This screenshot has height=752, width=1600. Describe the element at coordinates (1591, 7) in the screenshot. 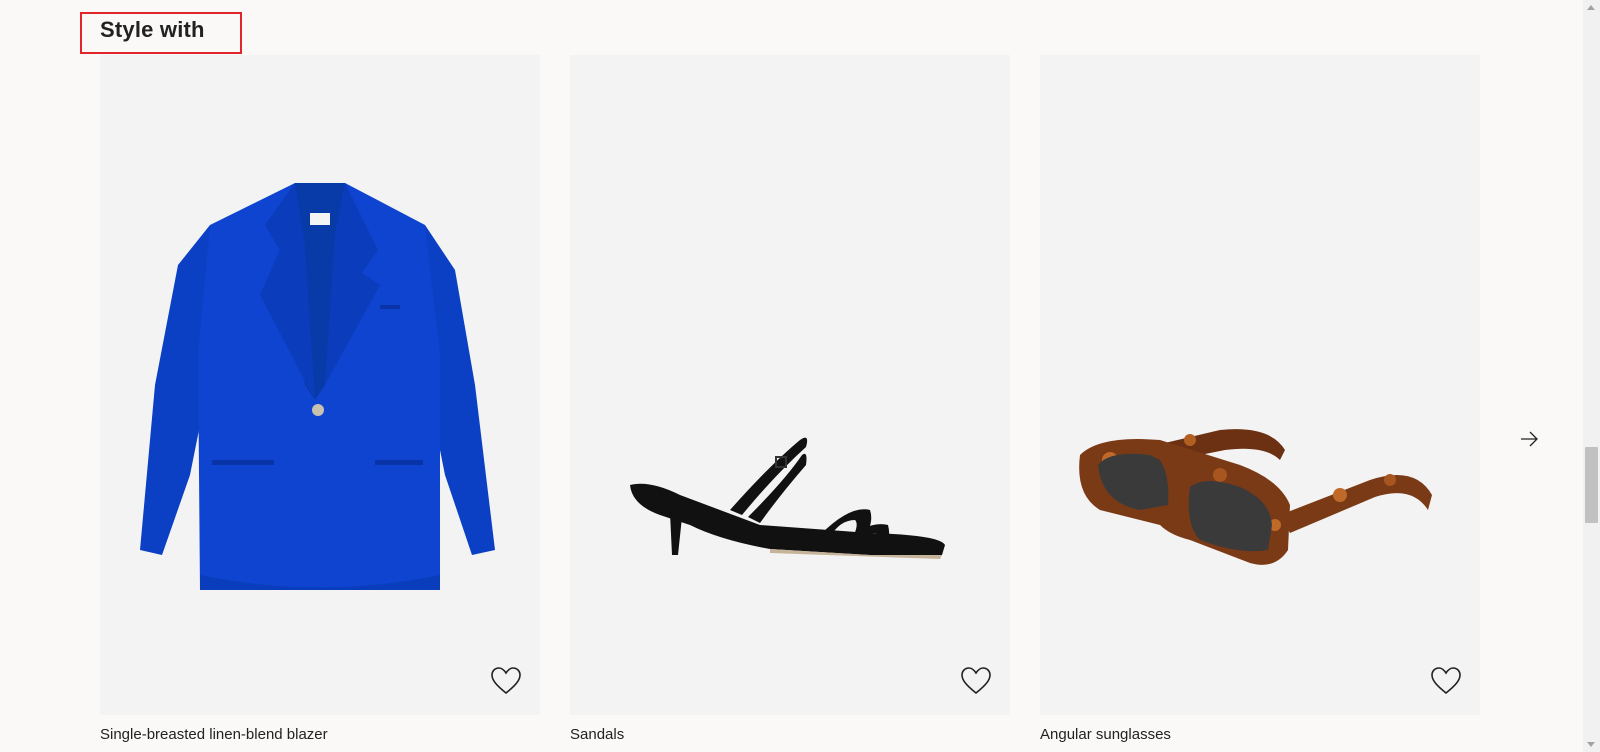

I see `scroll-up-icon` at that location.